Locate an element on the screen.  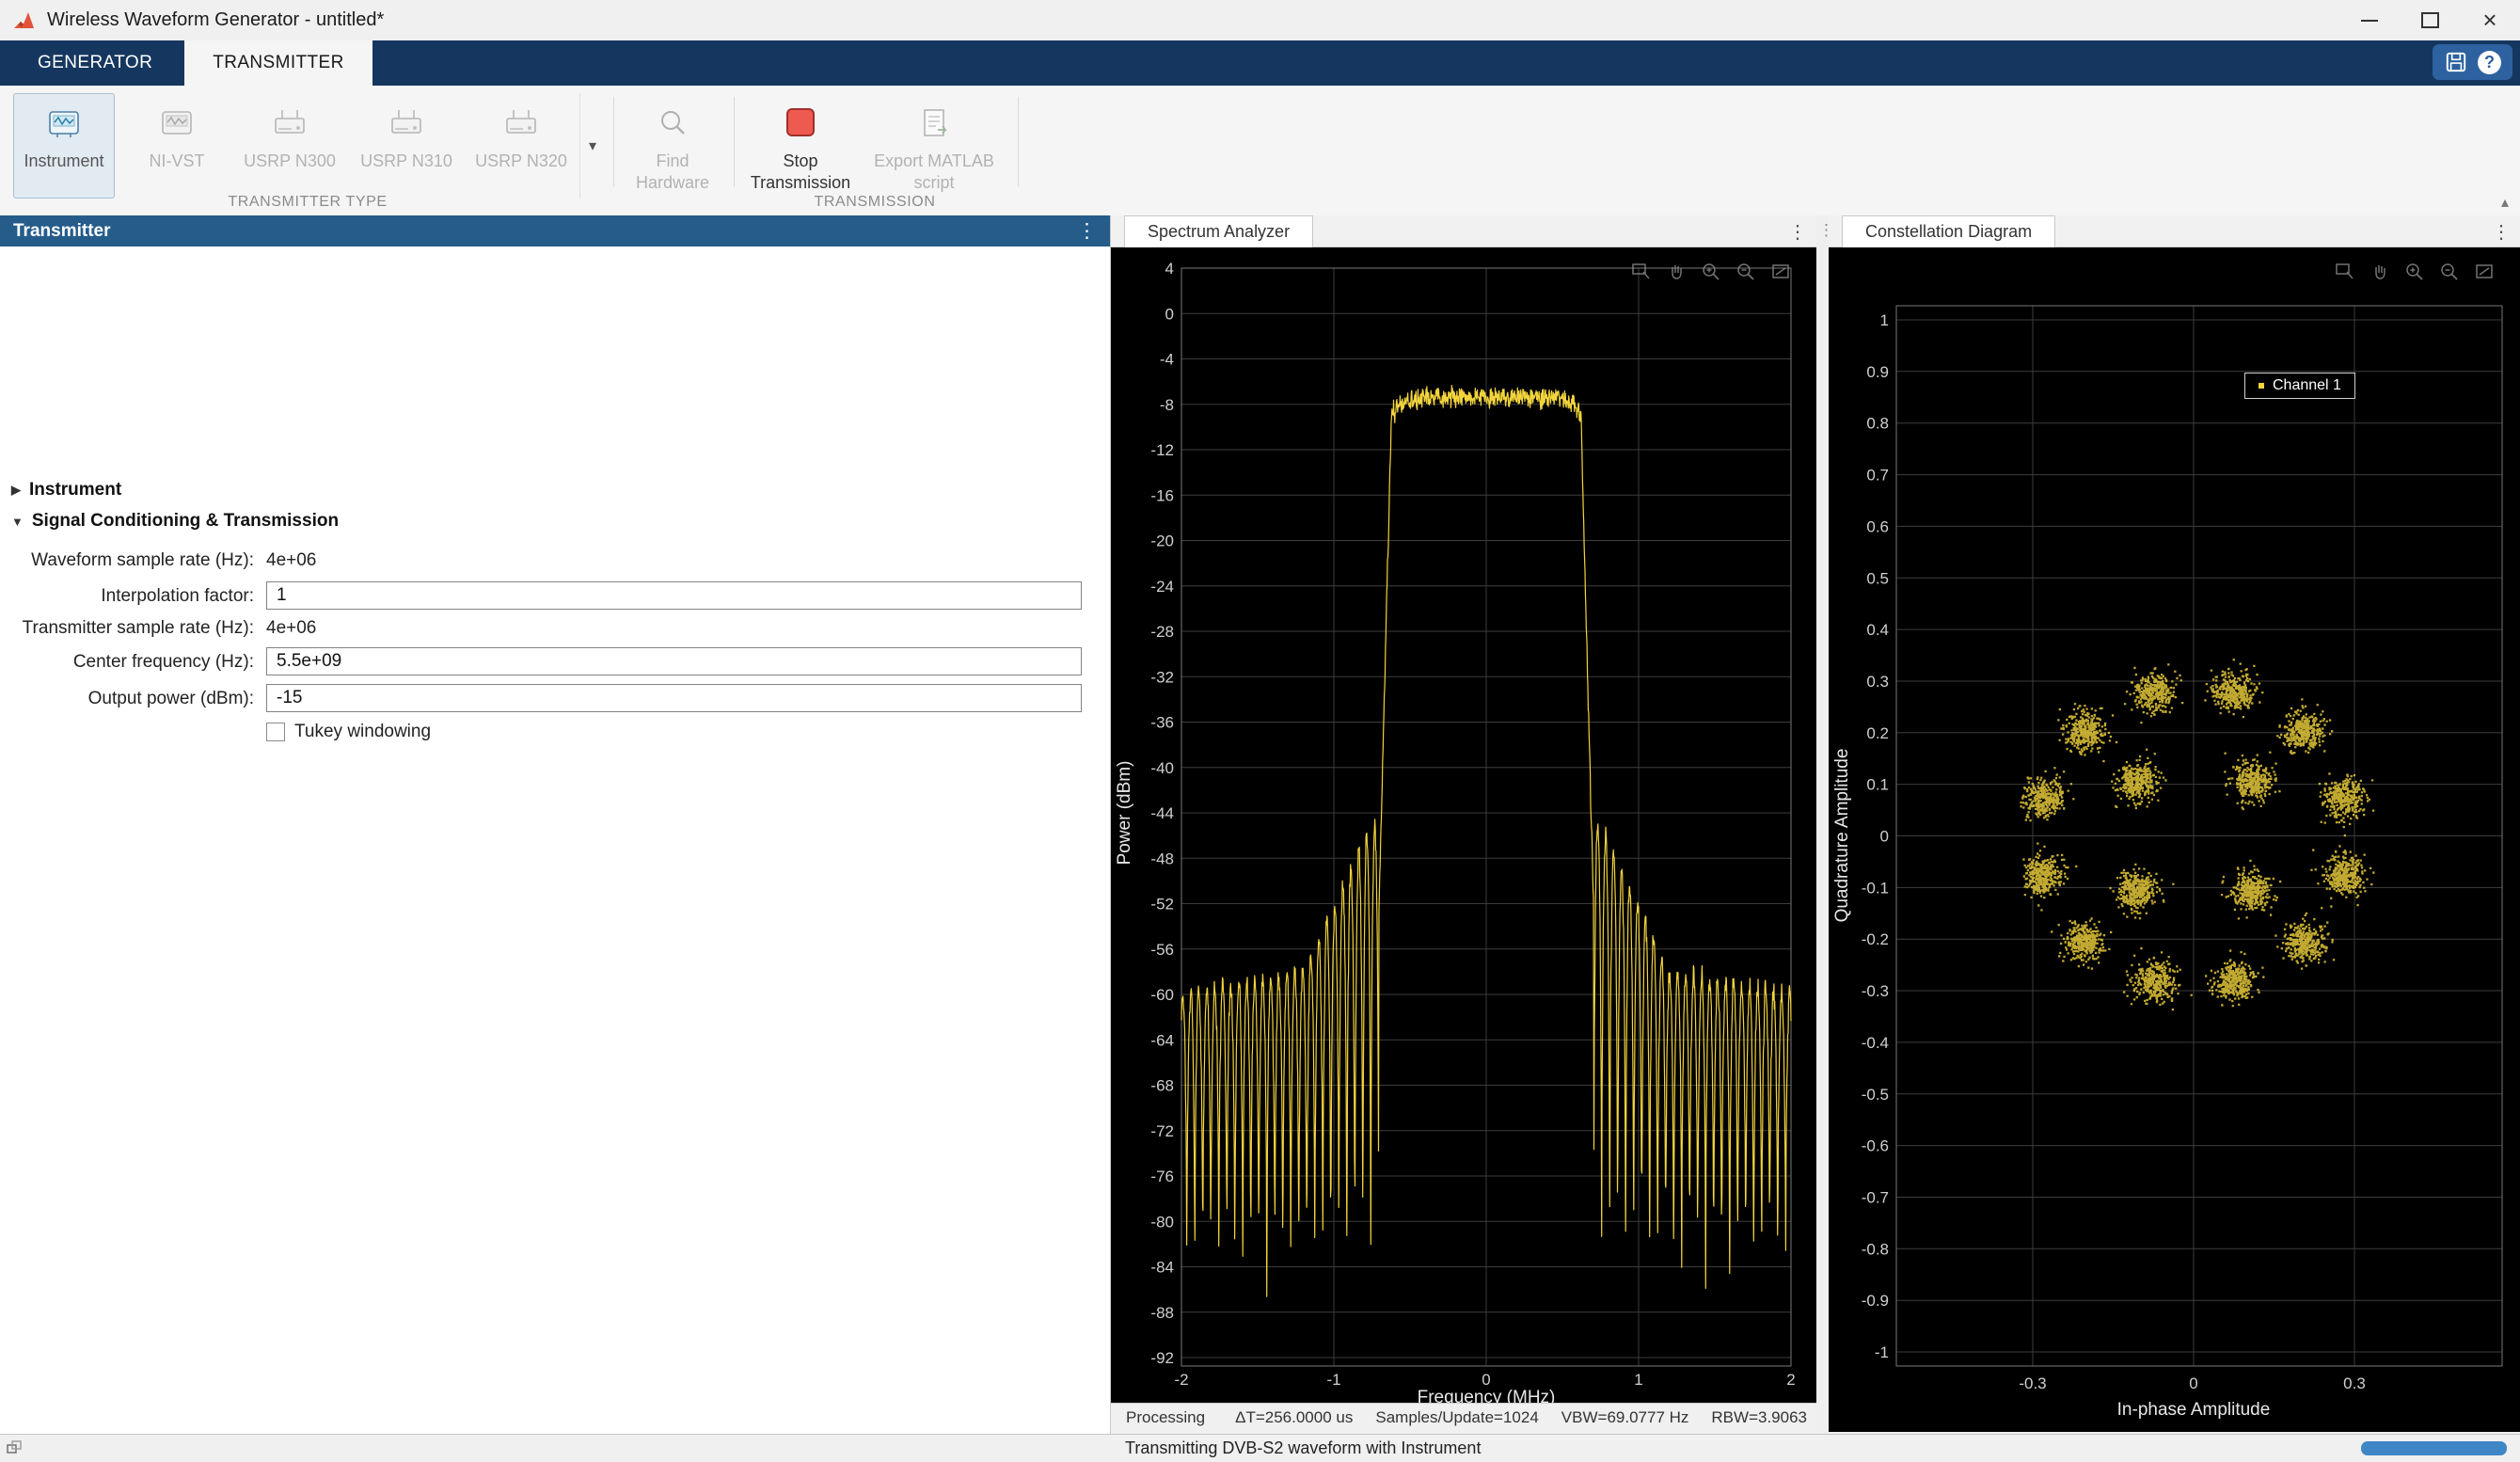
svg-text: 2 is located at coordinates (1790, 1380).